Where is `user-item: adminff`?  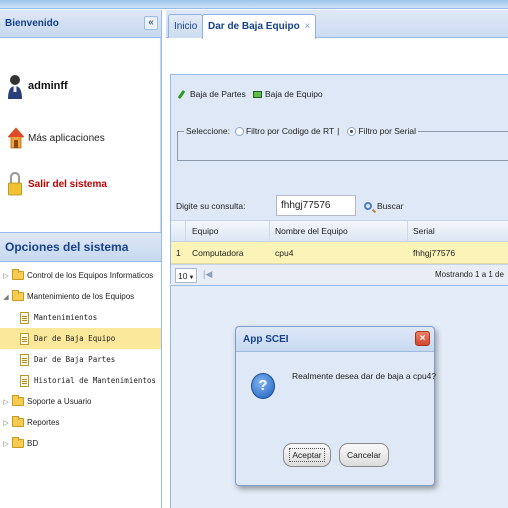 user-item: adminff is located at coordinates (38, 86).